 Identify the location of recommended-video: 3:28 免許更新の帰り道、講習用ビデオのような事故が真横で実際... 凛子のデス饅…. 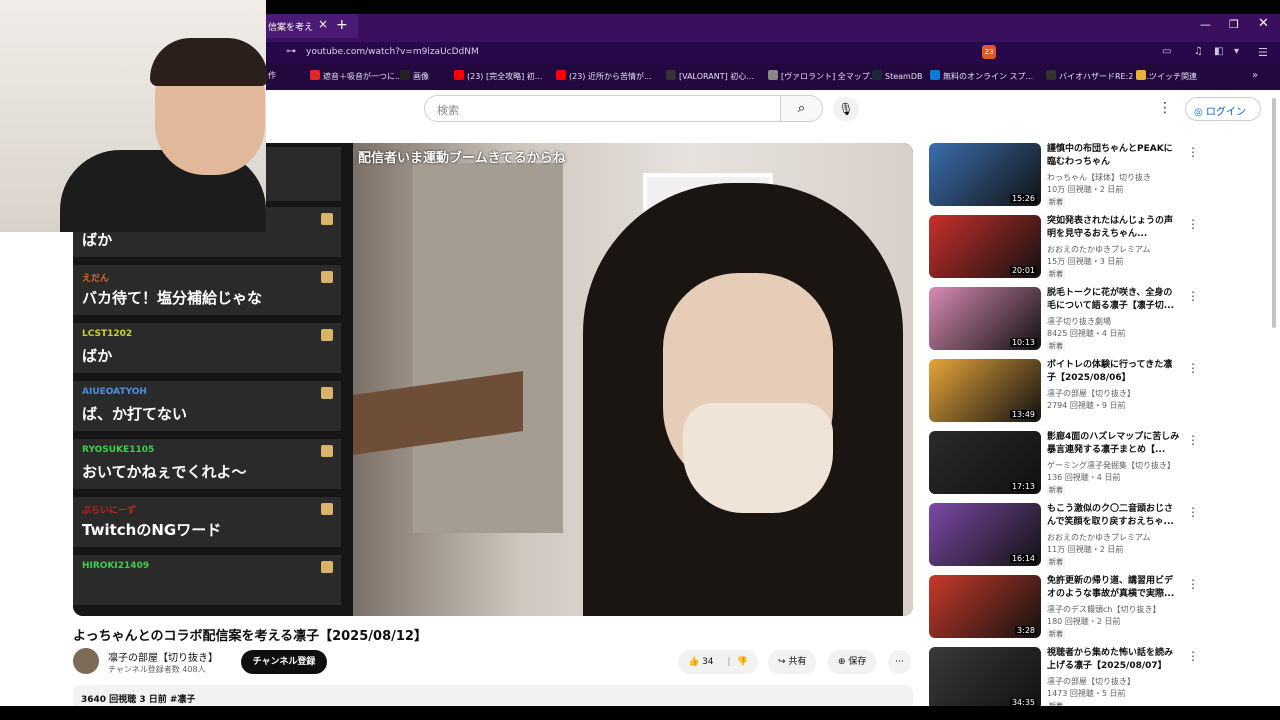
(1101, 608).